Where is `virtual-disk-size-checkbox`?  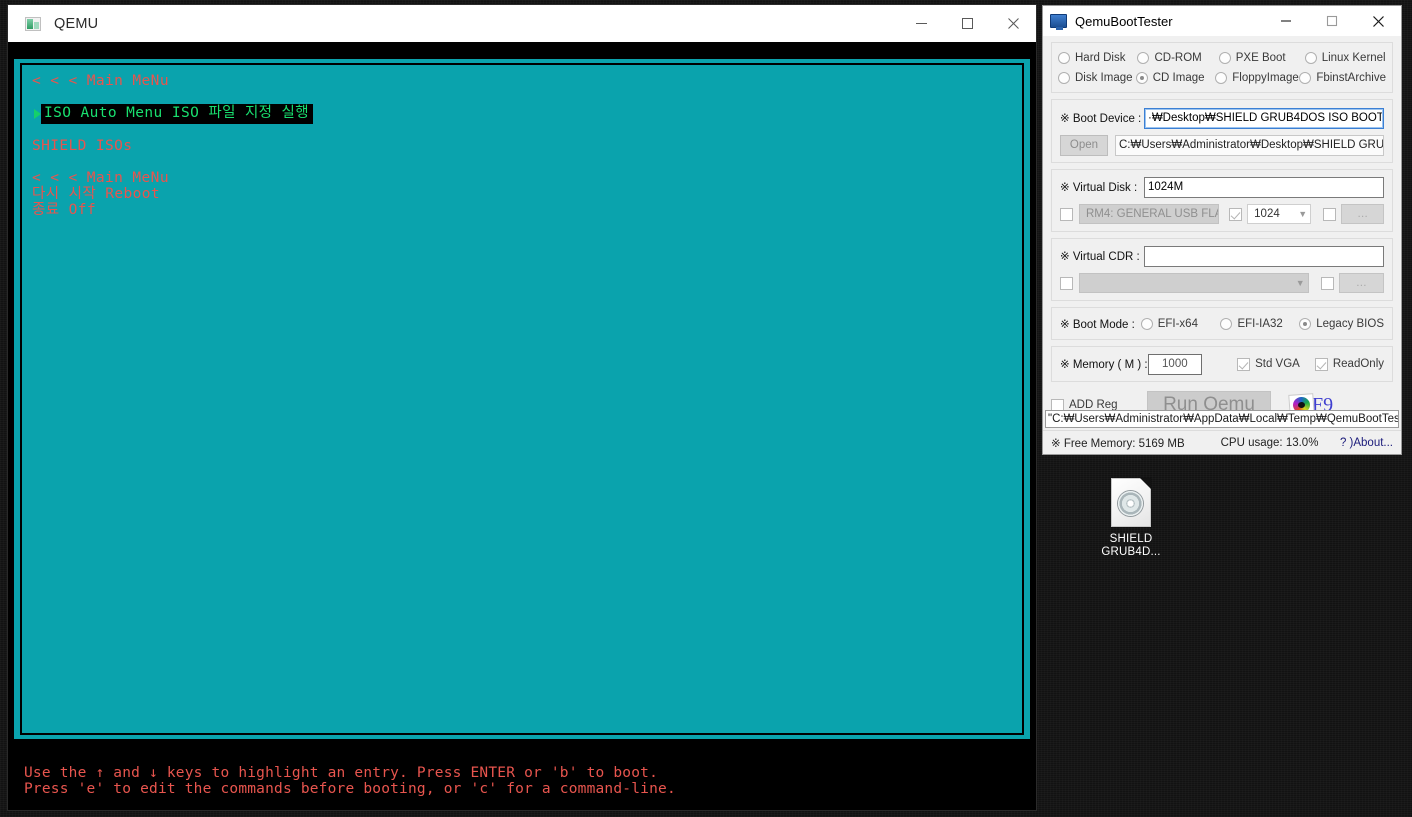
virtual-disk-size-checkbox is located at coordinates (1236, 214).